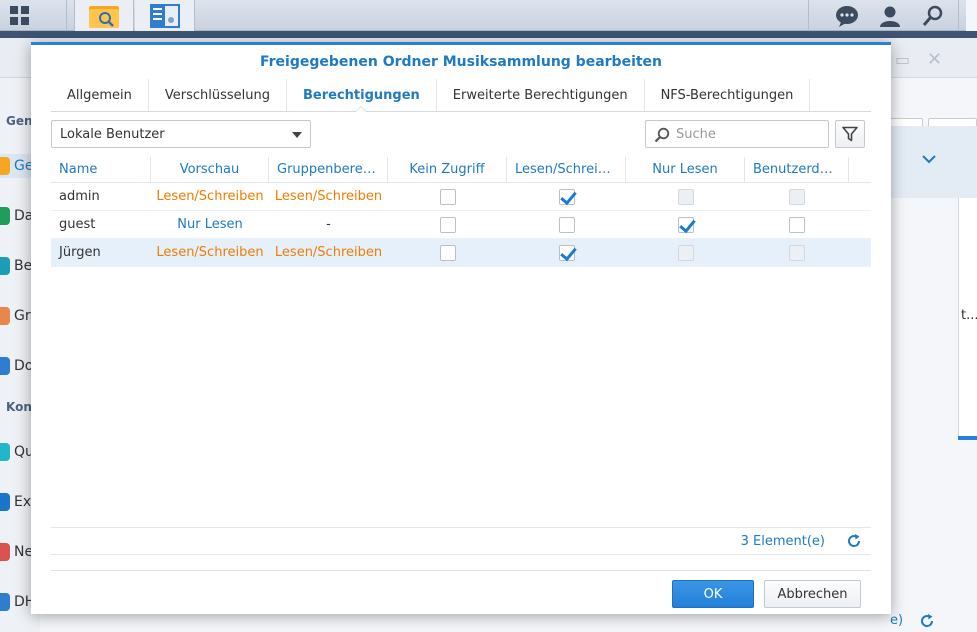 The width and height of the screenshot is (977, 632). Describe the element at coordinates (967, 438) in the screenshot. I see `background-accent-bar` at that location.